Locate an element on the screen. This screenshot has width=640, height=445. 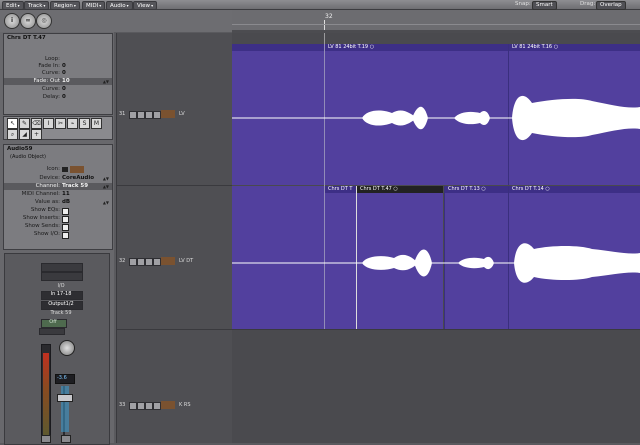
track-header-31: 31 LV is located at coordinates (175, 109).